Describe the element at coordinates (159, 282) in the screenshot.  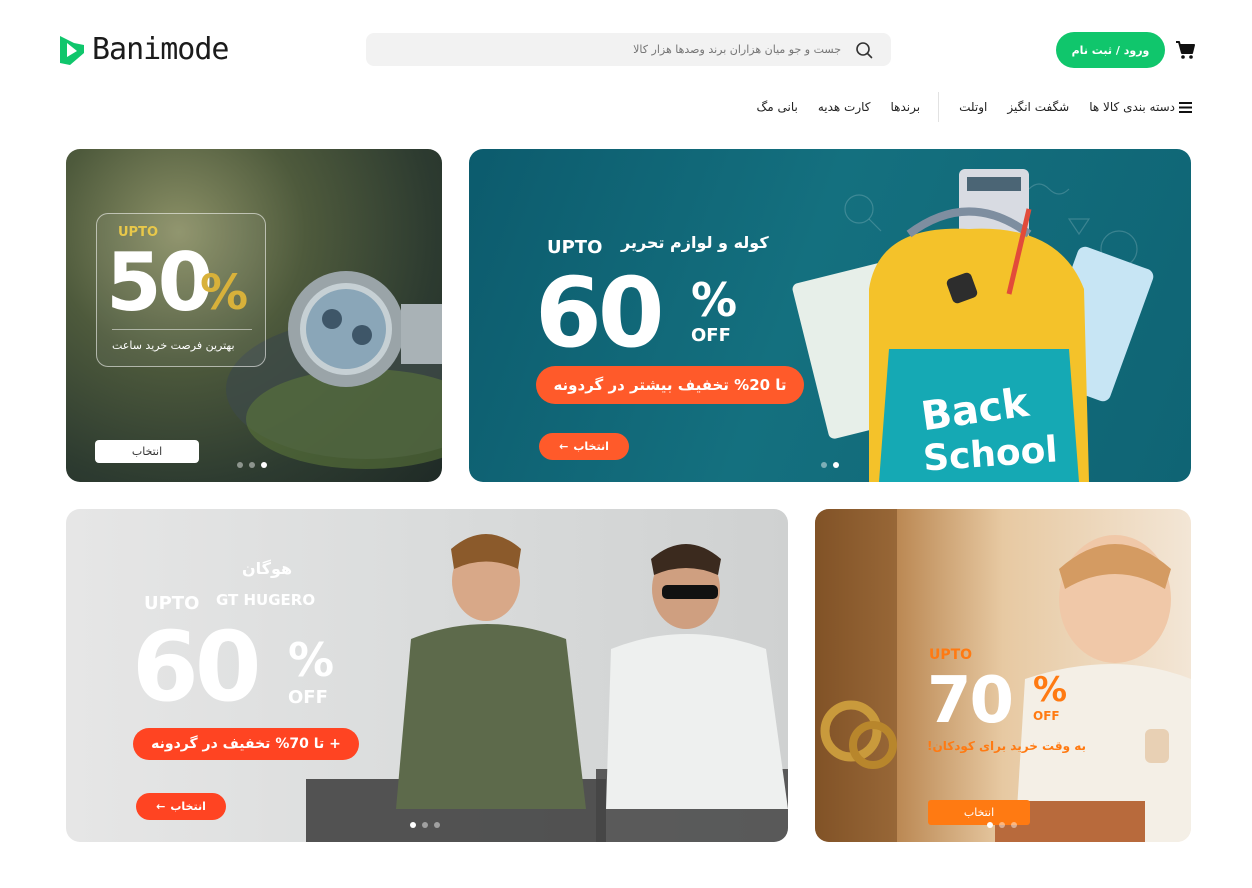
I see `discount-amount: 50` at that location.